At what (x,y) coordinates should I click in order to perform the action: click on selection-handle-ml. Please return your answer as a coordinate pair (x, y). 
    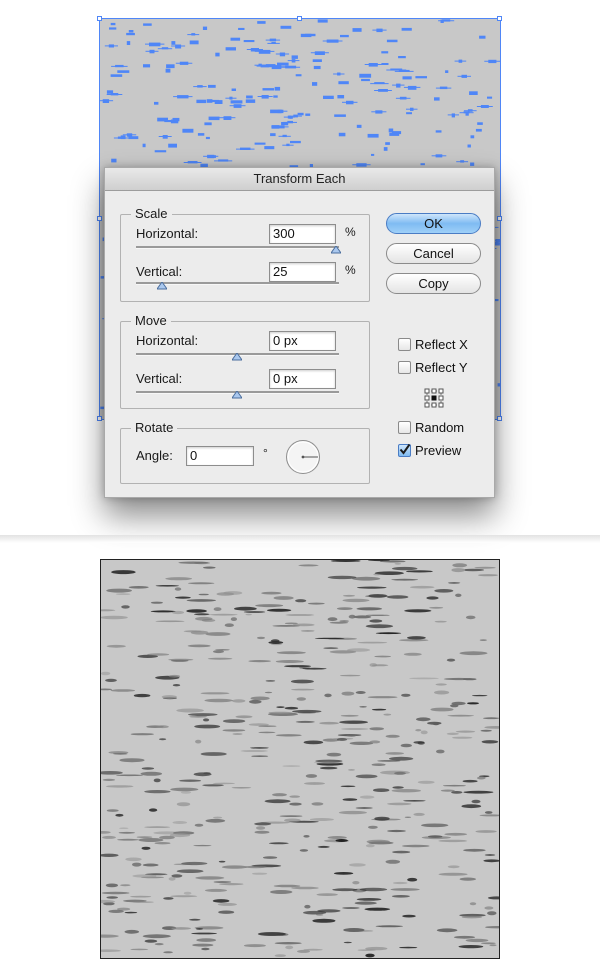
    Looking at the image, I should click on (99, 218).